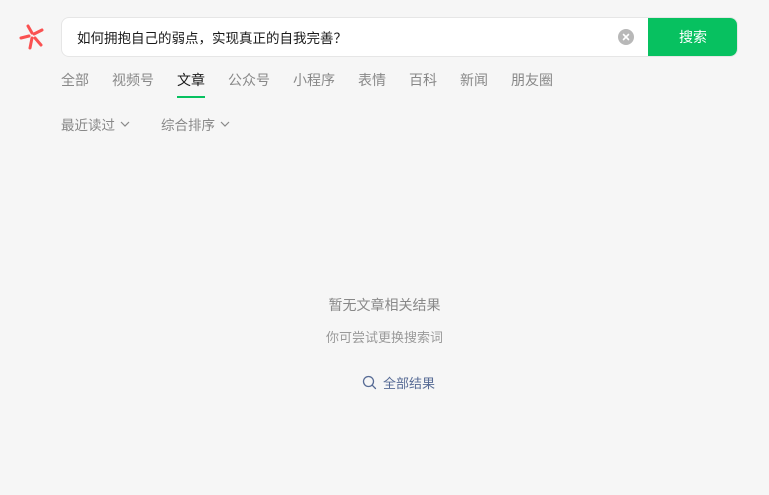 Image resolution: width=769 pixels, height=495 pixels. What do you see at coordinates (372, 85) in the screenshot?
I see `tab-stickers: 表情` at bounding box center [372, 85].